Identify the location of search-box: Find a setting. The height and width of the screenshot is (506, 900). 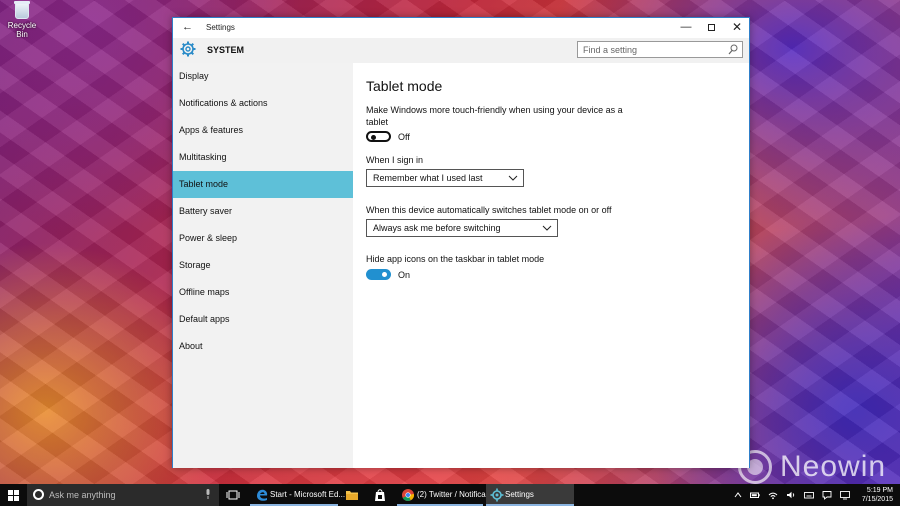
(660, 49).